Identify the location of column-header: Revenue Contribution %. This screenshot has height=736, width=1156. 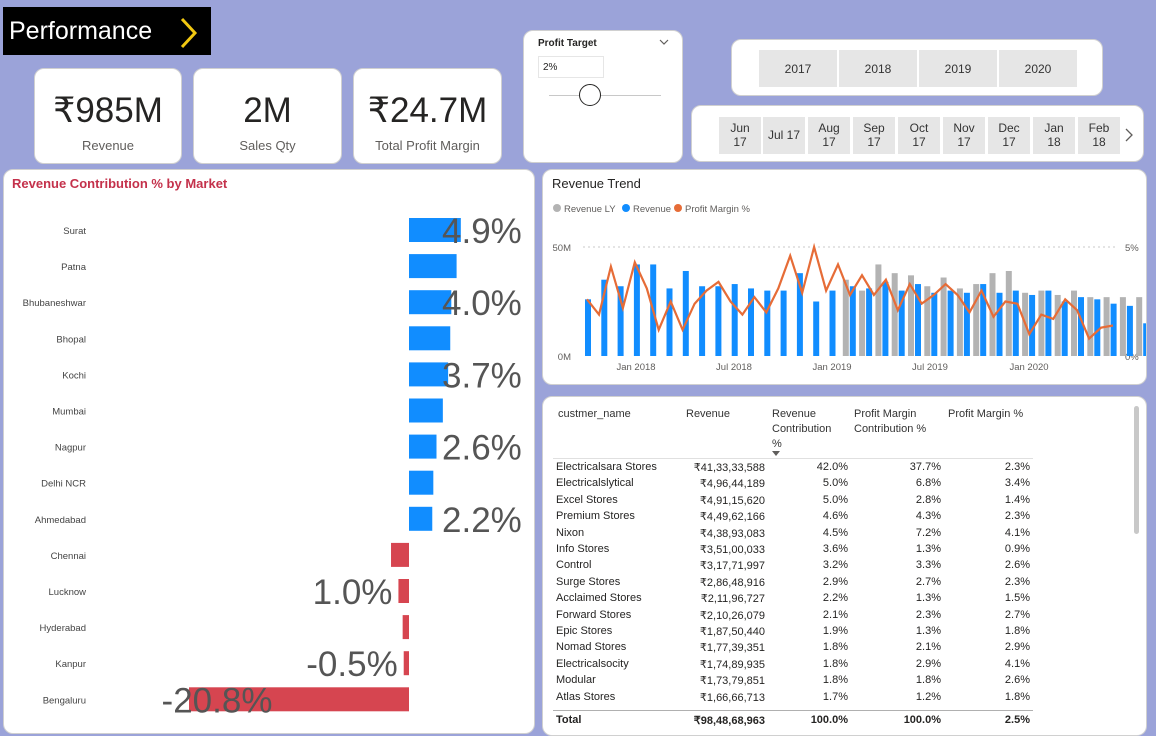
(808, 429).